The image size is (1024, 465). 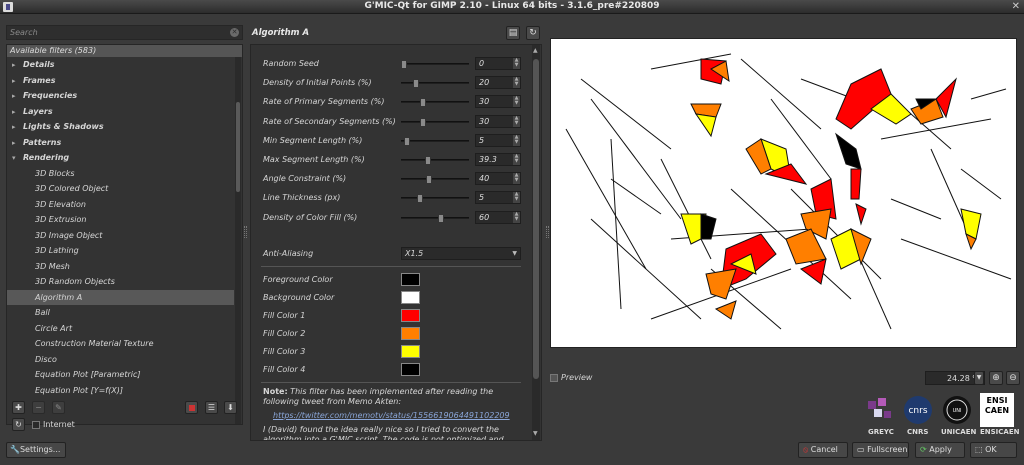 What do you see at coordinates (124, 189) in the screenshot?
I see `filter-item: 3D Colored Object` at bounding box center [124, 189].